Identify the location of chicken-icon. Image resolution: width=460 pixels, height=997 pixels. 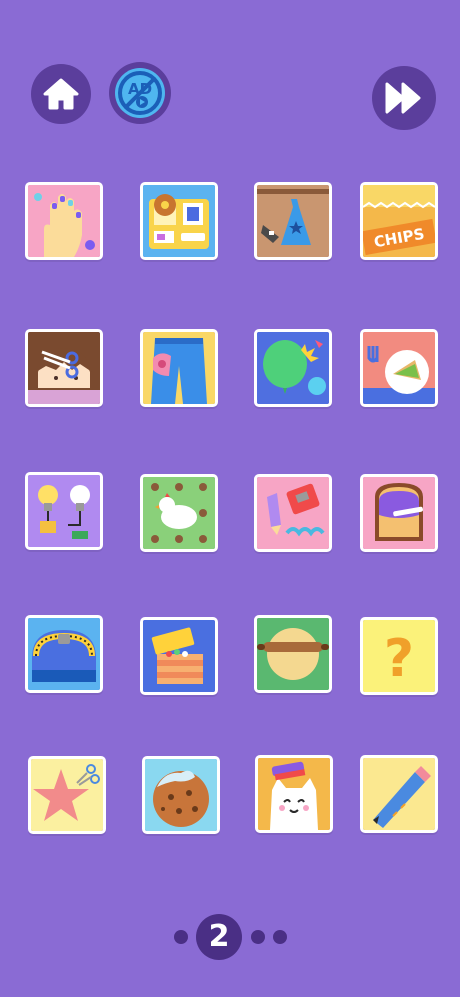
(179, 513).